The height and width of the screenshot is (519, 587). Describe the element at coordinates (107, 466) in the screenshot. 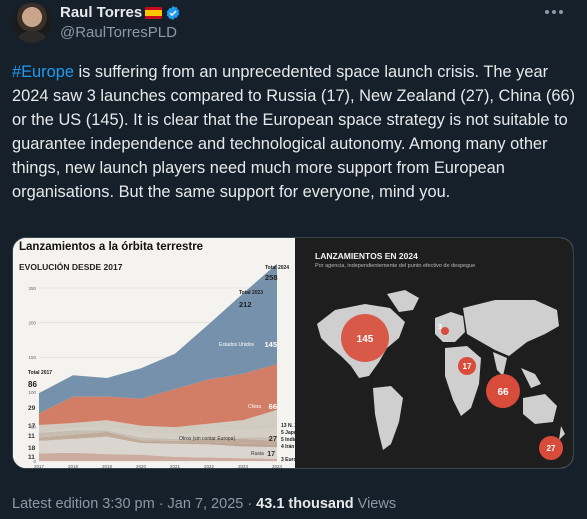

I see `x-tick-label: 2019` at that location.